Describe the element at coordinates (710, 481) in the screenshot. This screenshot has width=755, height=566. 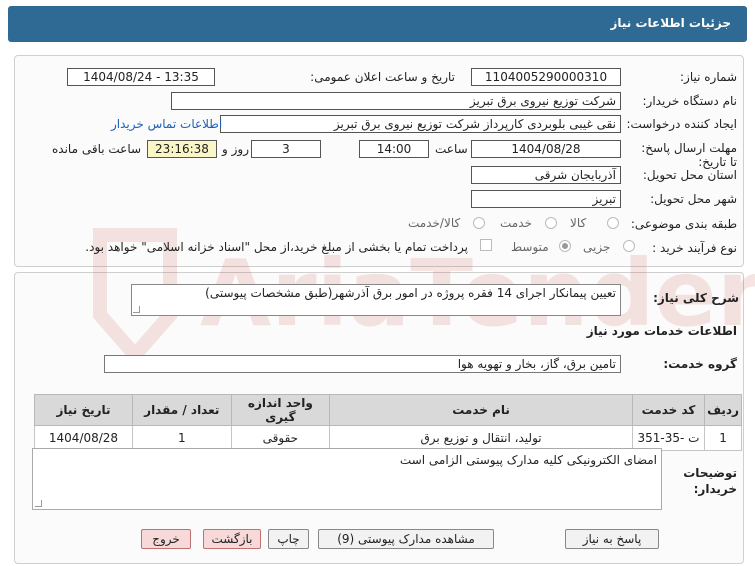
I see `buyer-notes-label: توضیحات خریدار:` at that location.